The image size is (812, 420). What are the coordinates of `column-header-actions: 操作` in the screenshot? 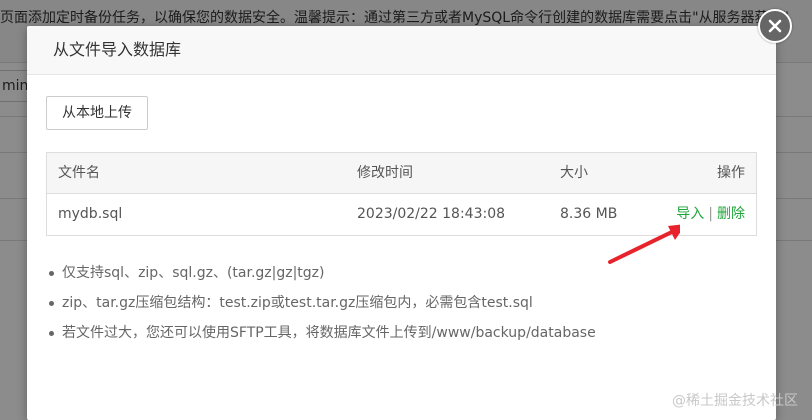 It's located at (731, 173).